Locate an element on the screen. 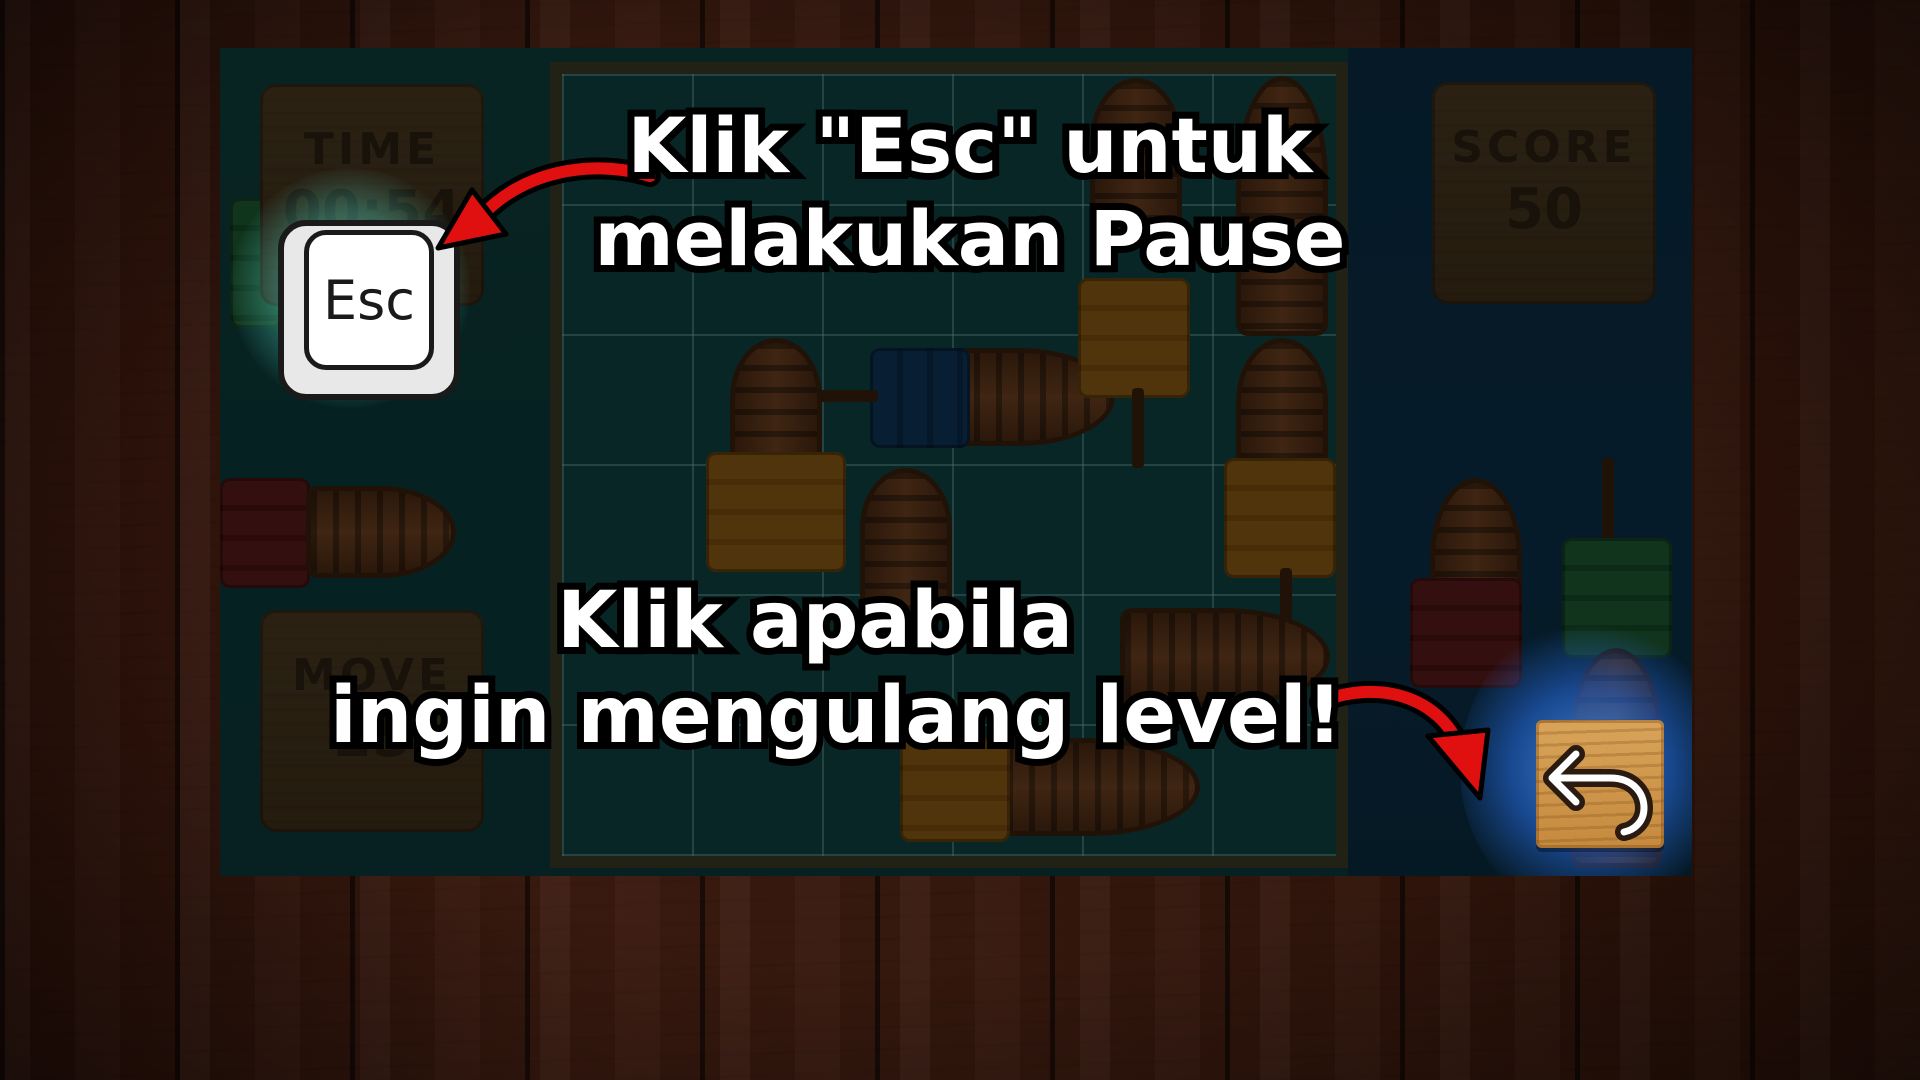 Image resolution: width=1920 pixels, height=1080 pixels. pause-instruction-line2: melakukan Pause is located at coordinates (970, 238).